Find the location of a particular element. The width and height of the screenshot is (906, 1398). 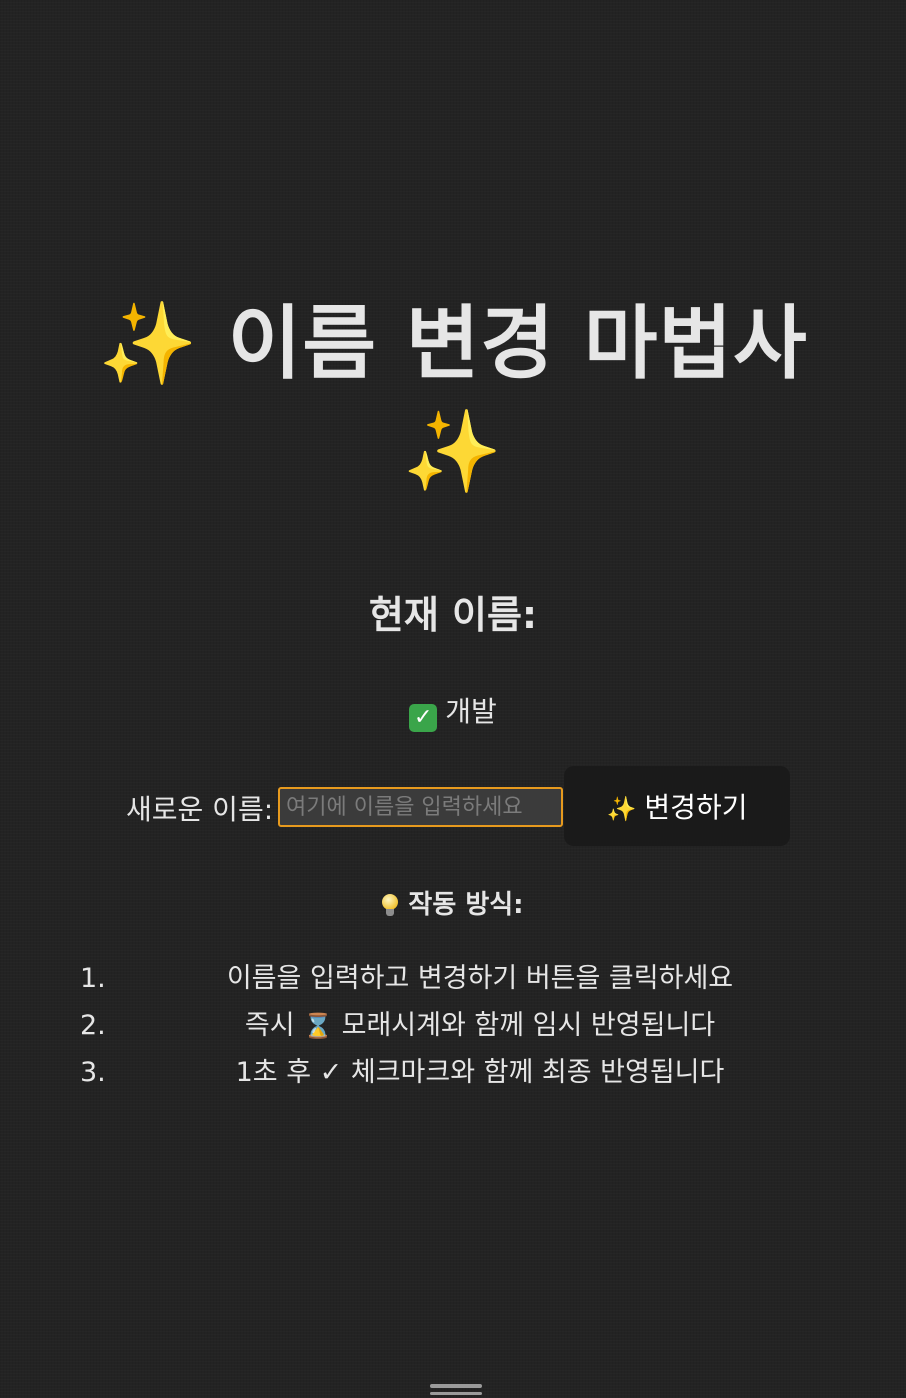

new-name-input is located at coordinates (420, 807).